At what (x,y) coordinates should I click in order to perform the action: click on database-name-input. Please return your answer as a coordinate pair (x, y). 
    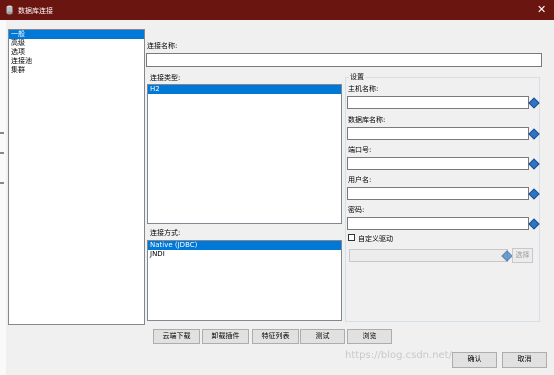
    Looking at the image, I should click on (438, 133).